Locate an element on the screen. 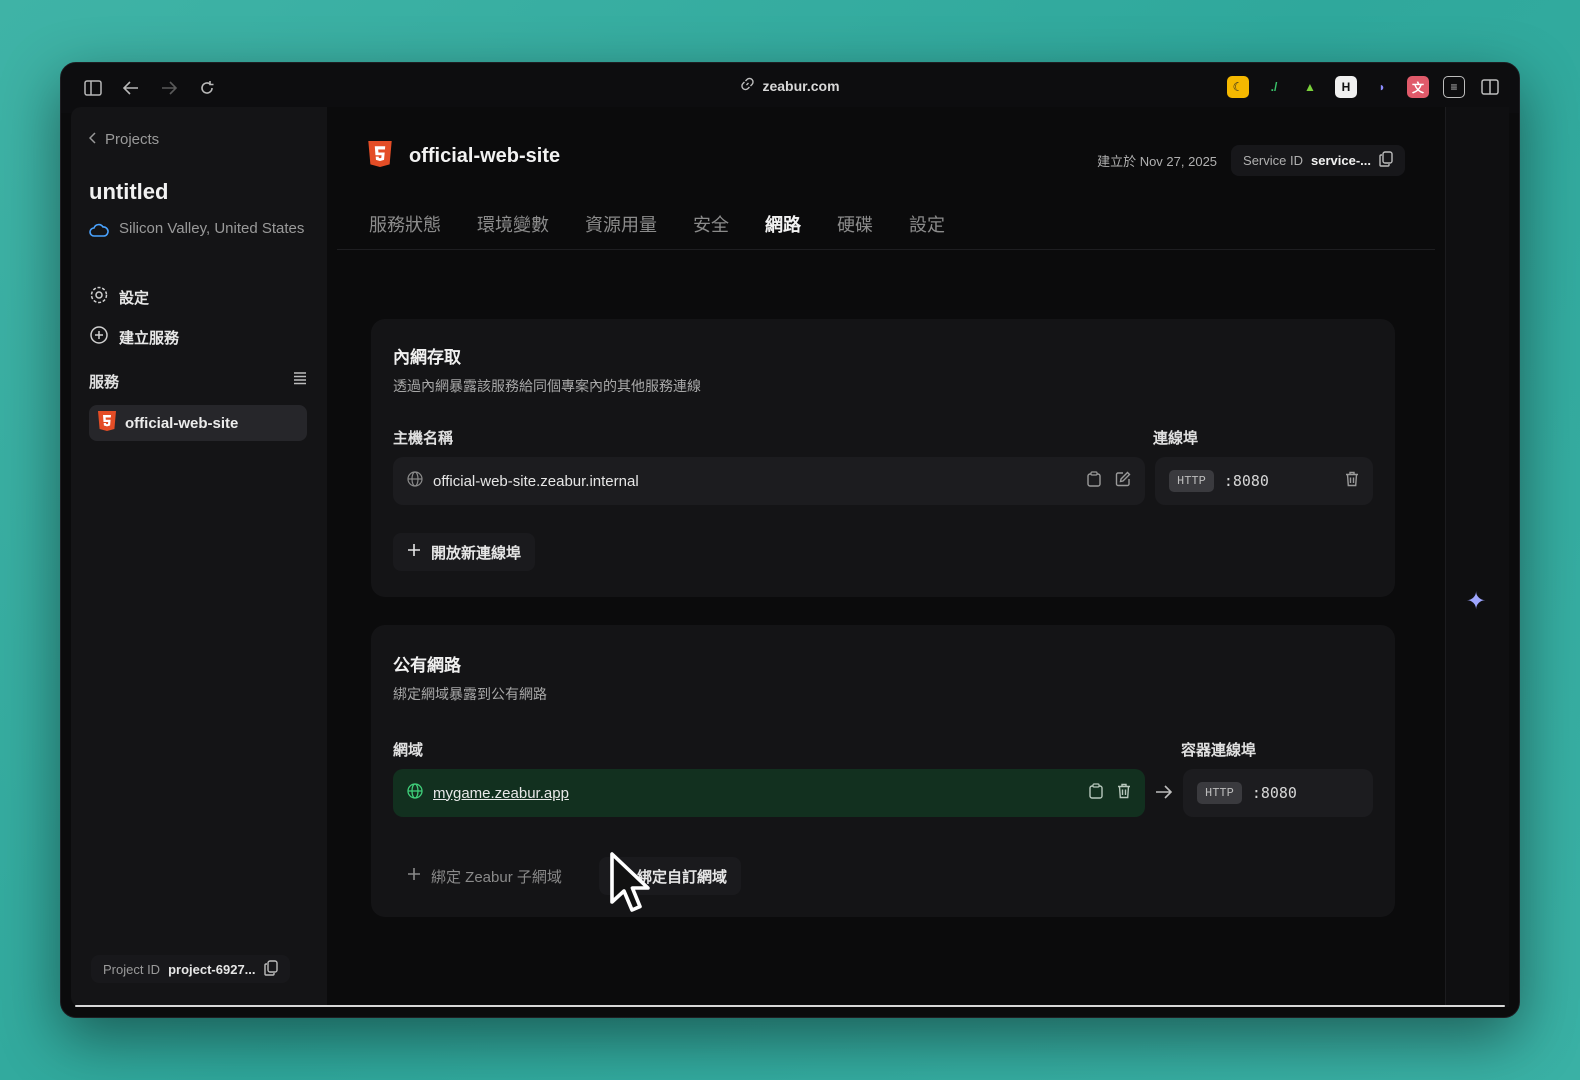 This screenshot has height=1080, width=1580. container-port-field: HTTP :8080 is located at coordinates (1278, 793).